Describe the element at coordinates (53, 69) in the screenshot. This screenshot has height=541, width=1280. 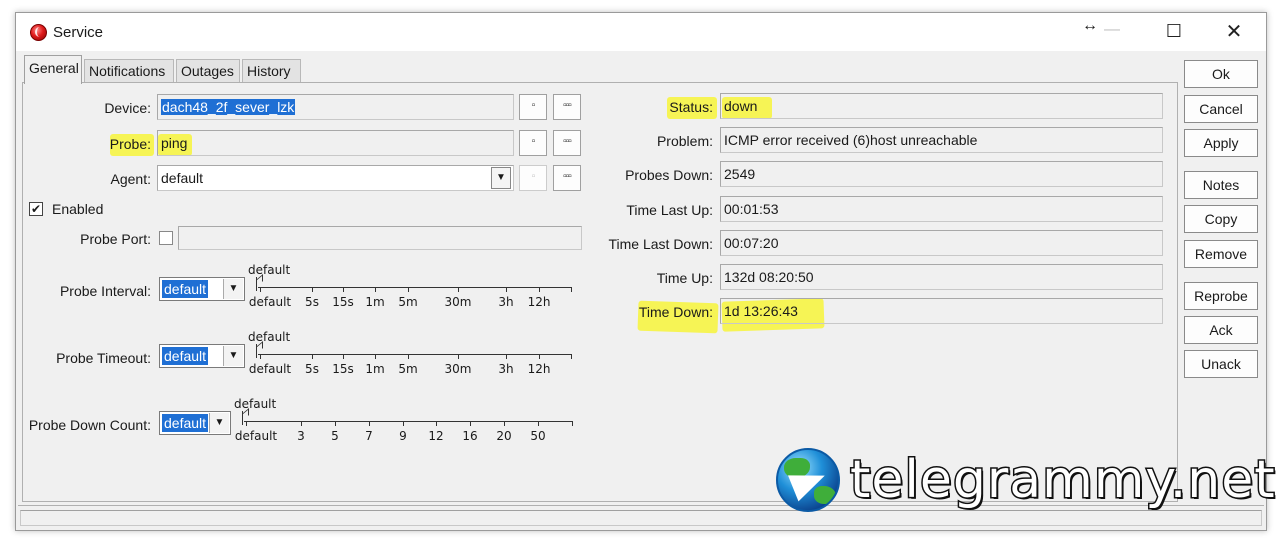
I see `tab-general: General` at that location.